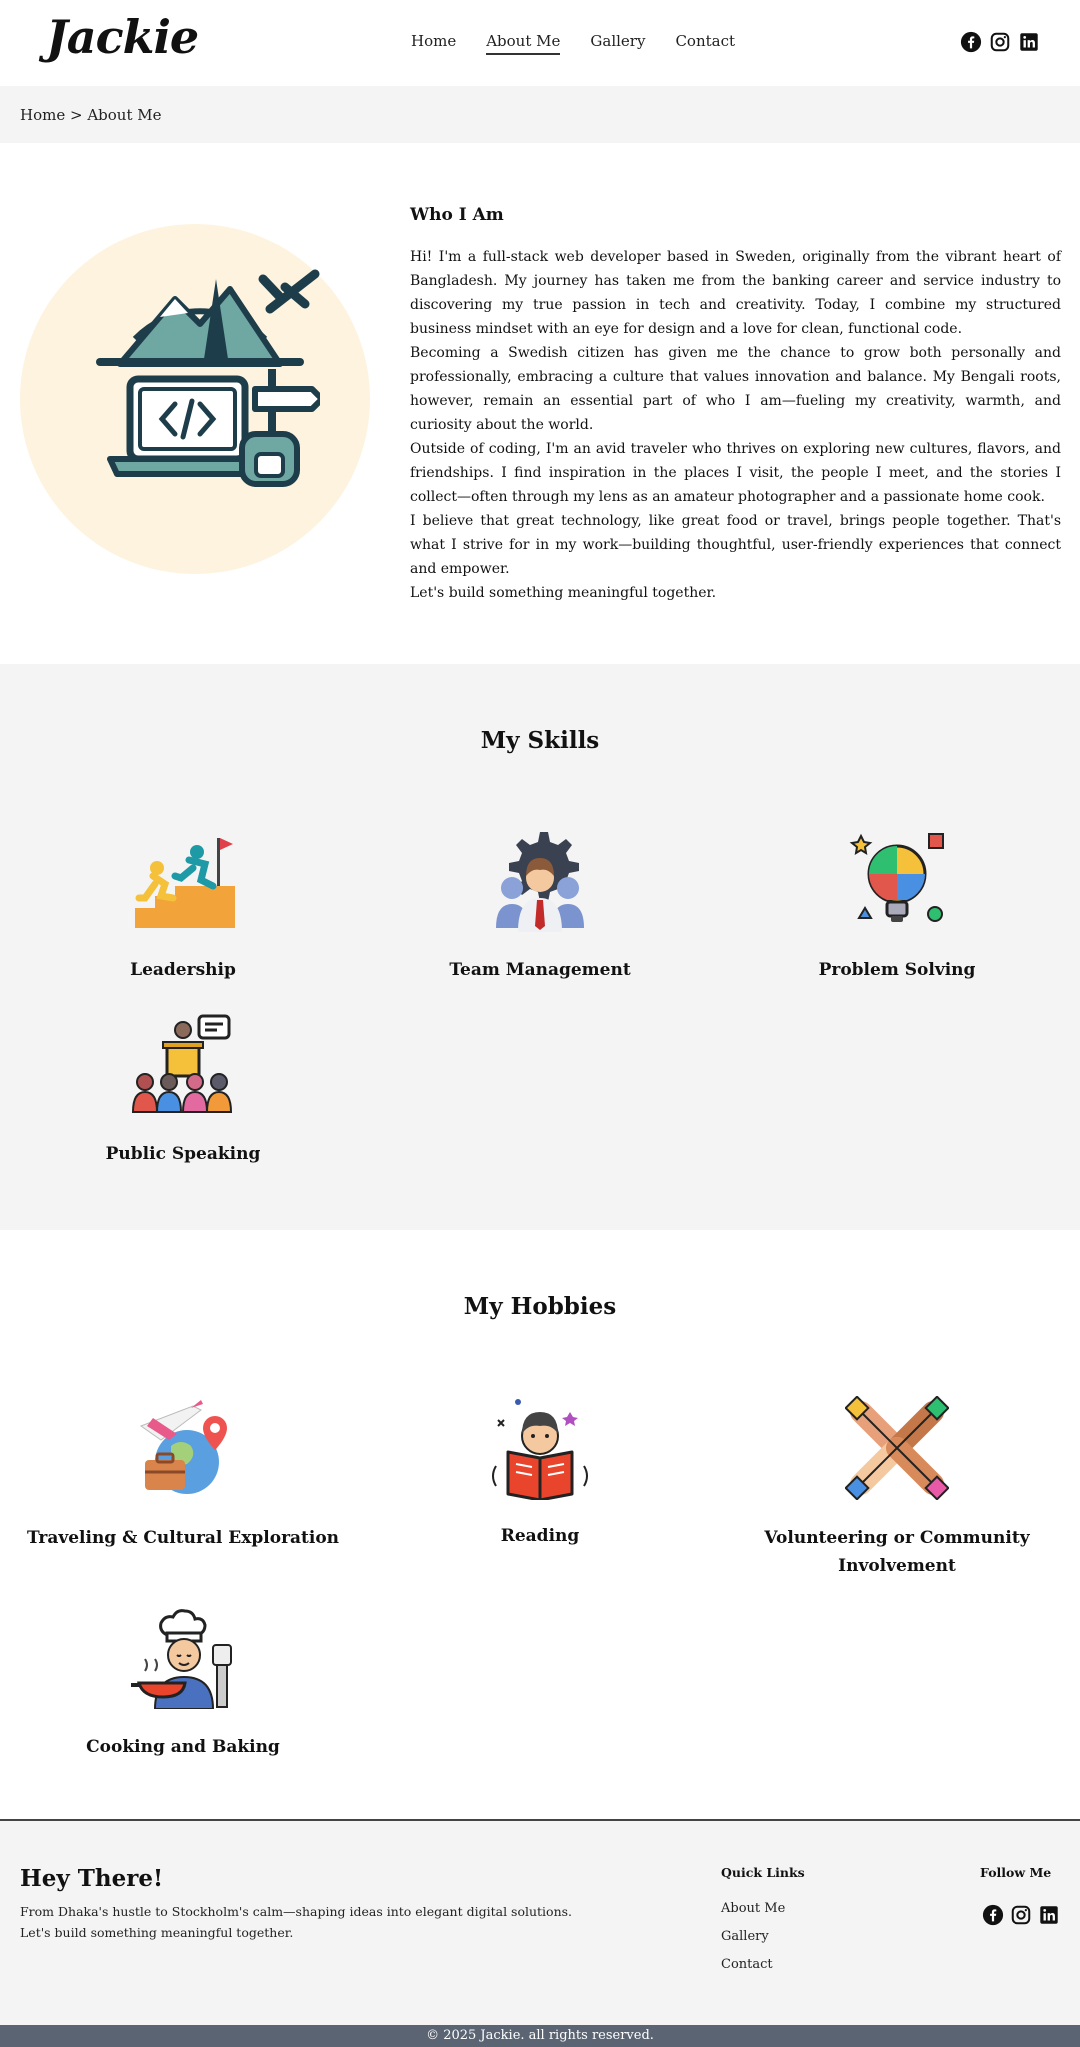 The height and width of the screenshot is (2047, 1080). What do you see at coordinates (540, 740) in the screenshot?
I see `skills-title: My Skills` at bounding box center [540, 740].